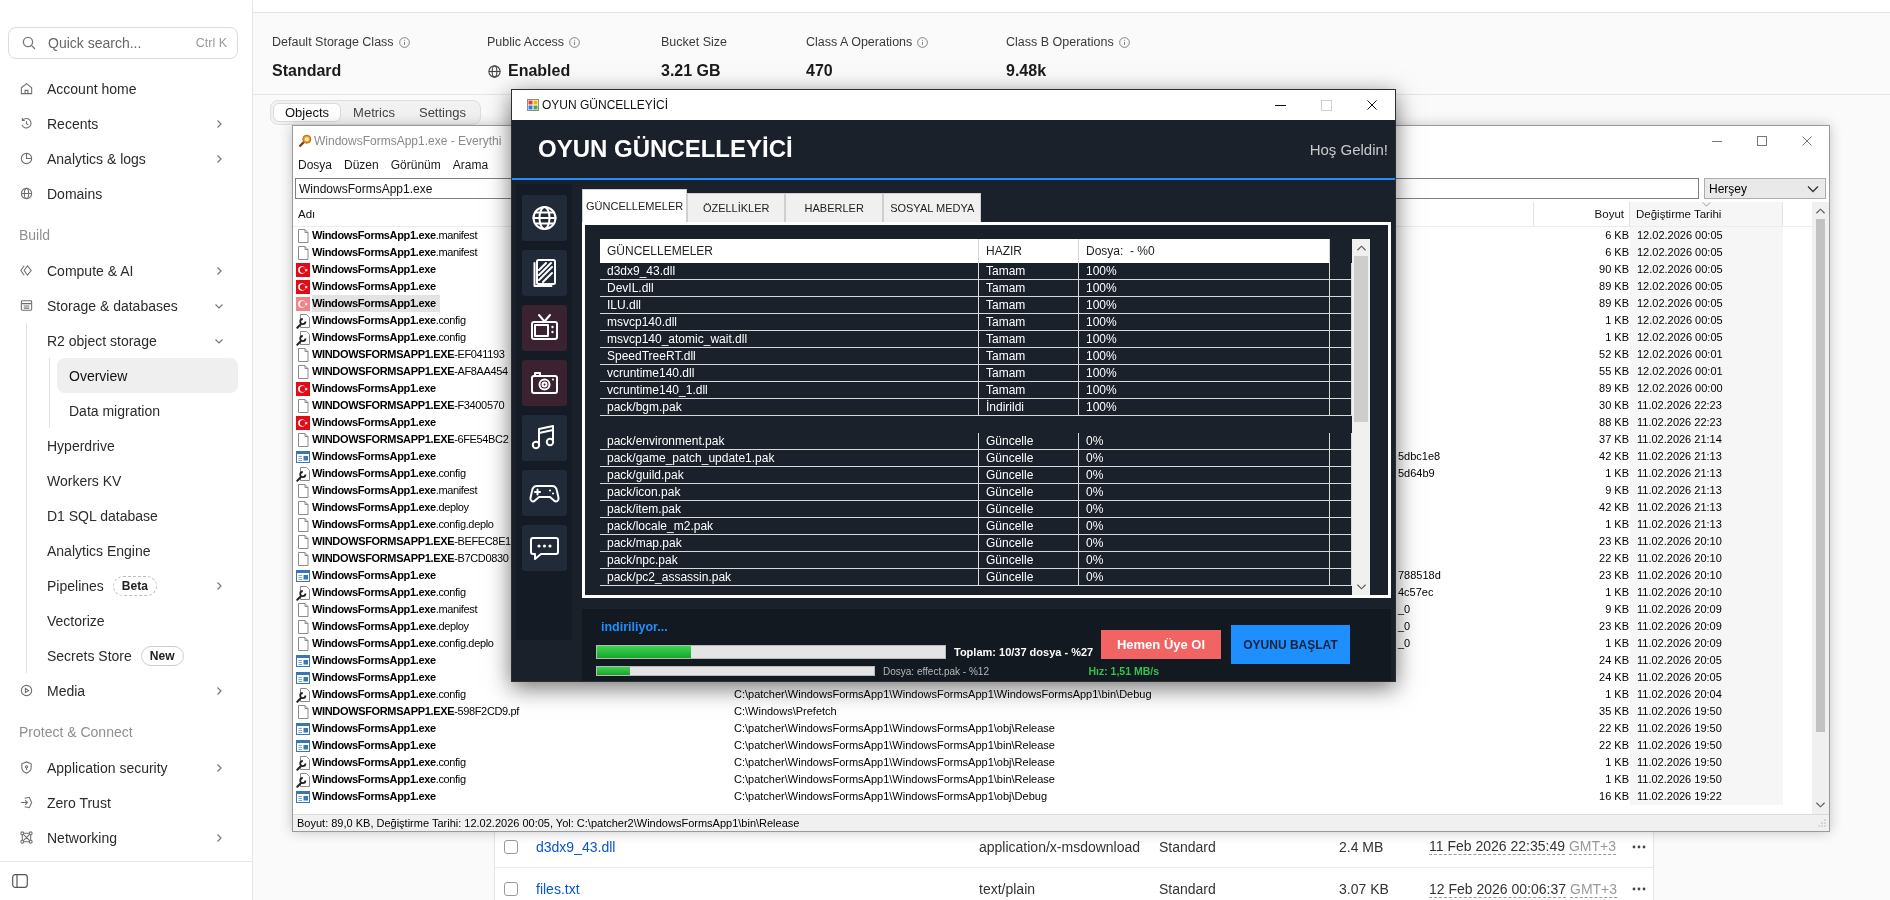 The image size is (1890, 900). What do you see at coordinates (129, 655) in the screenshot?
I see `nav-item: Secrets Store New` at bounding box center [129, 655].